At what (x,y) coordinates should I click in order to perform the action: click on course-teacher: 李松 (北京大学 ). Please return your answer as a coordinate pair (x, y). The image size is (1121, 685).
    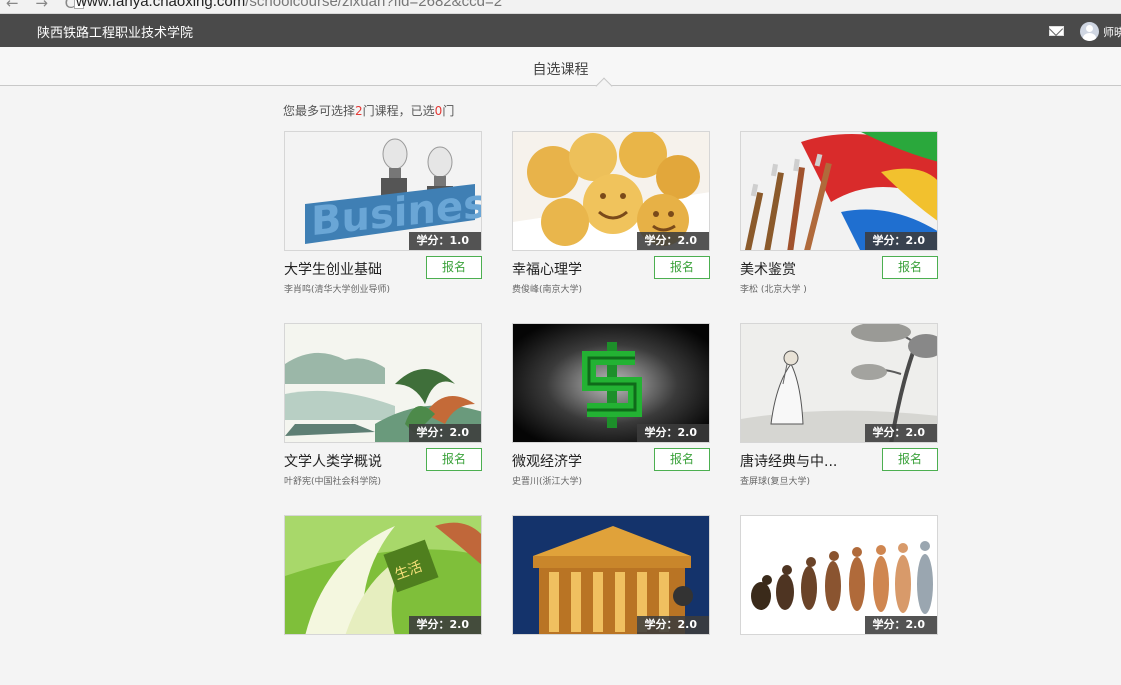
    Looking at the image, I should click on (773, 290).